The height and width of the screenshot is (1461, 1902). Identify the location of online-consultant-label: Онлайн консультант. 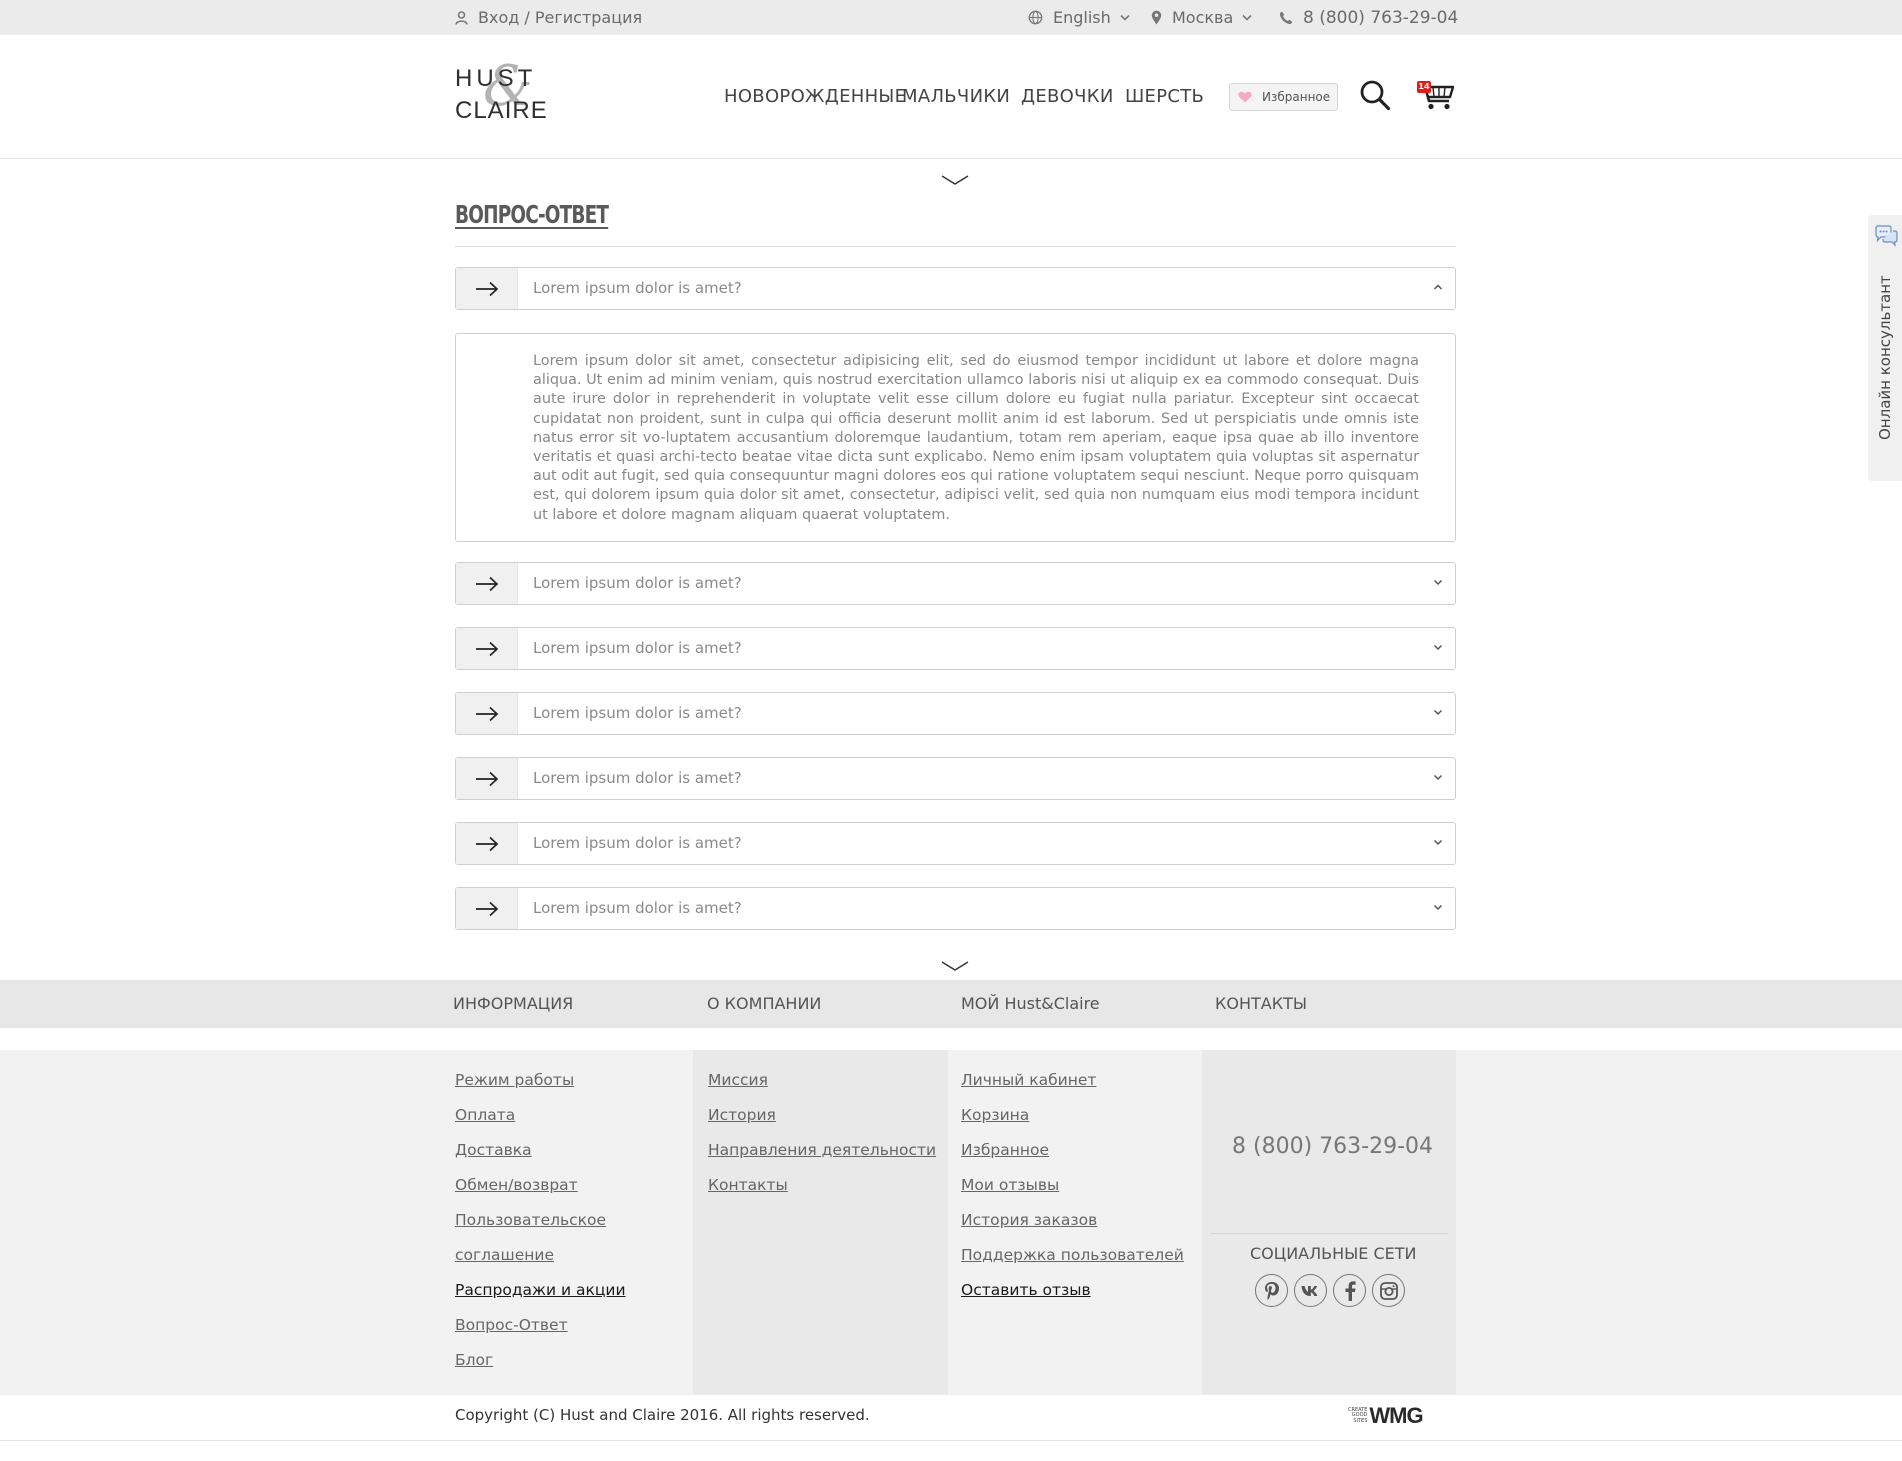
(1885, 357).